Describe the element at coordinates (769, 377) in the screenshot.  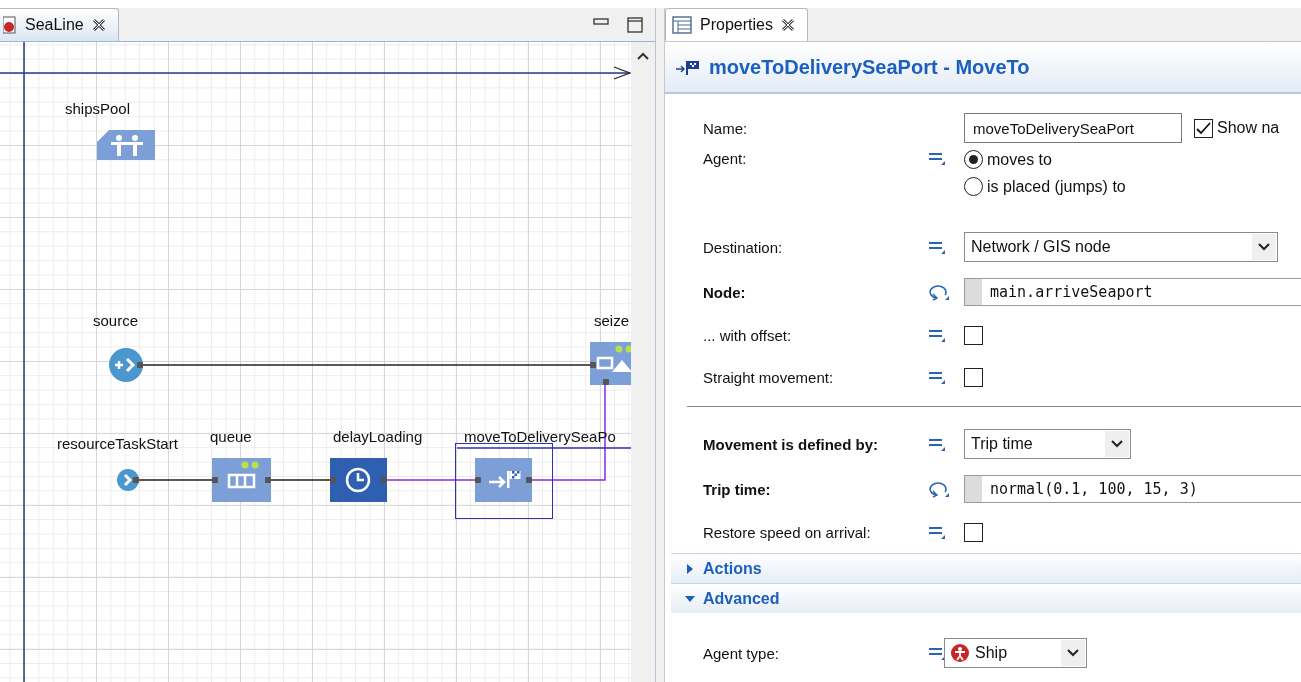
I see `field-label: Straight movement:` at that location.